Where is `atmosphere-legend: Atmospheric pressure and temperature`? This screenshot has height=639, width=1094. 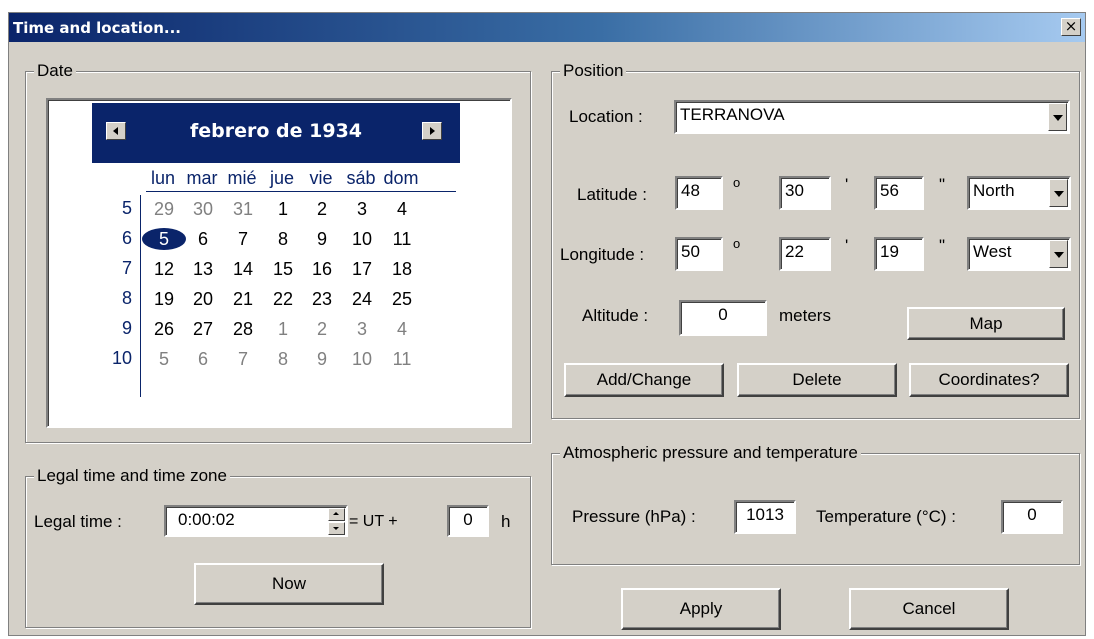 atmosphere-legend: Atmospheric pressure and temperature is located at coordinates (710, 453).